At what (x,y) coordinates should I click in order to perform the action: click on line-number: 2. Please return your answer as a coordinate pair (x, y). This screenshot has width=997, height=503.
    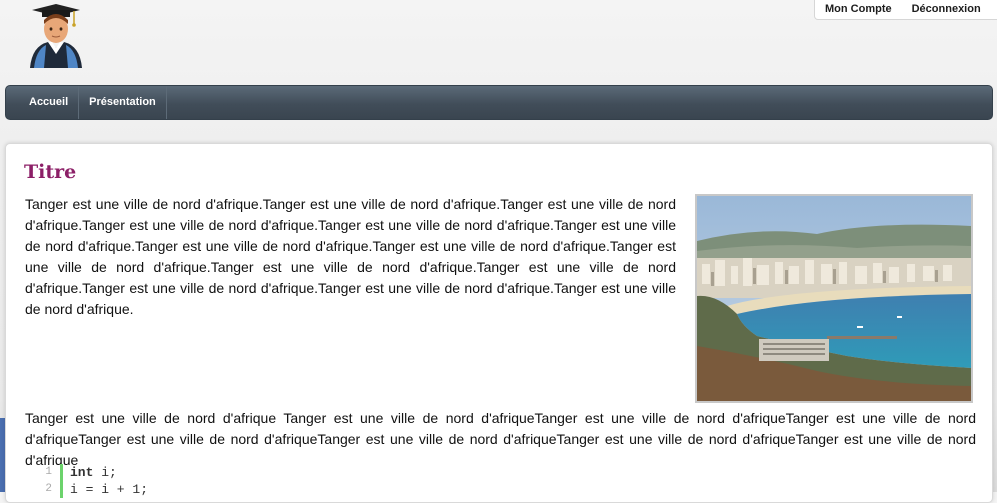
    Looking at the image, I should click on (48, 489).